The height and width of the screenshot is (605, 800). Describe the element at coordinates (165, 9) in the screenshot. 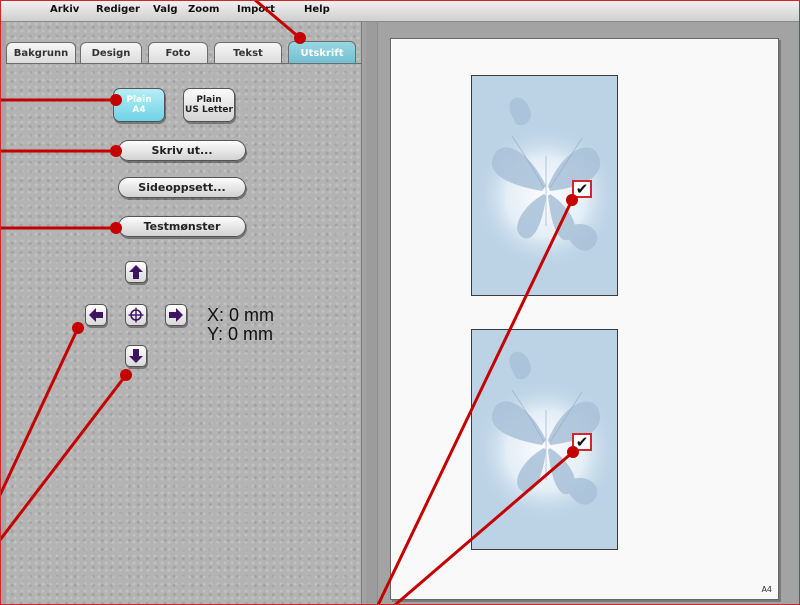

I see `menu-valg: Valg` at that location.